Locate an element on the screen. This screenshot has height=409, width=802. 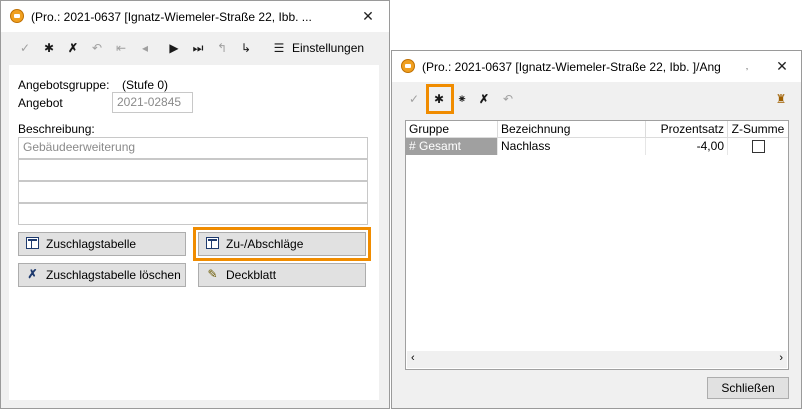
description-line-1: Gebäudeerweiterung is located at coordinates (193, 148).